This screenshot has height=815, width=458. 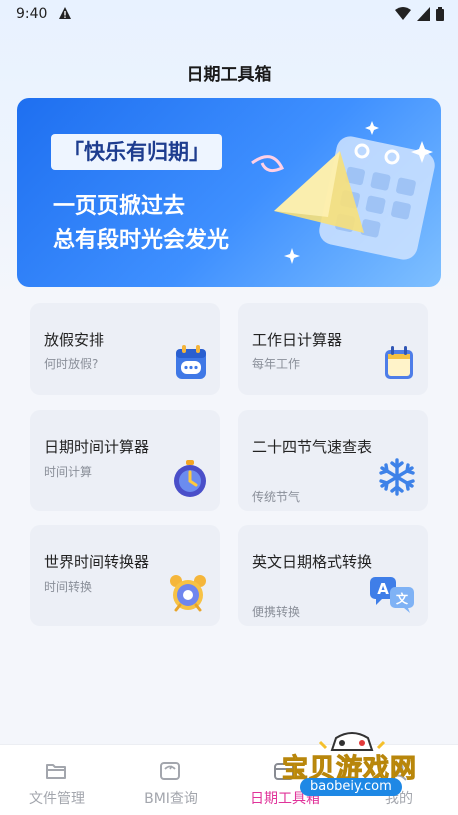 I want to click on snowflake-icon, so click(x=397, y=477).